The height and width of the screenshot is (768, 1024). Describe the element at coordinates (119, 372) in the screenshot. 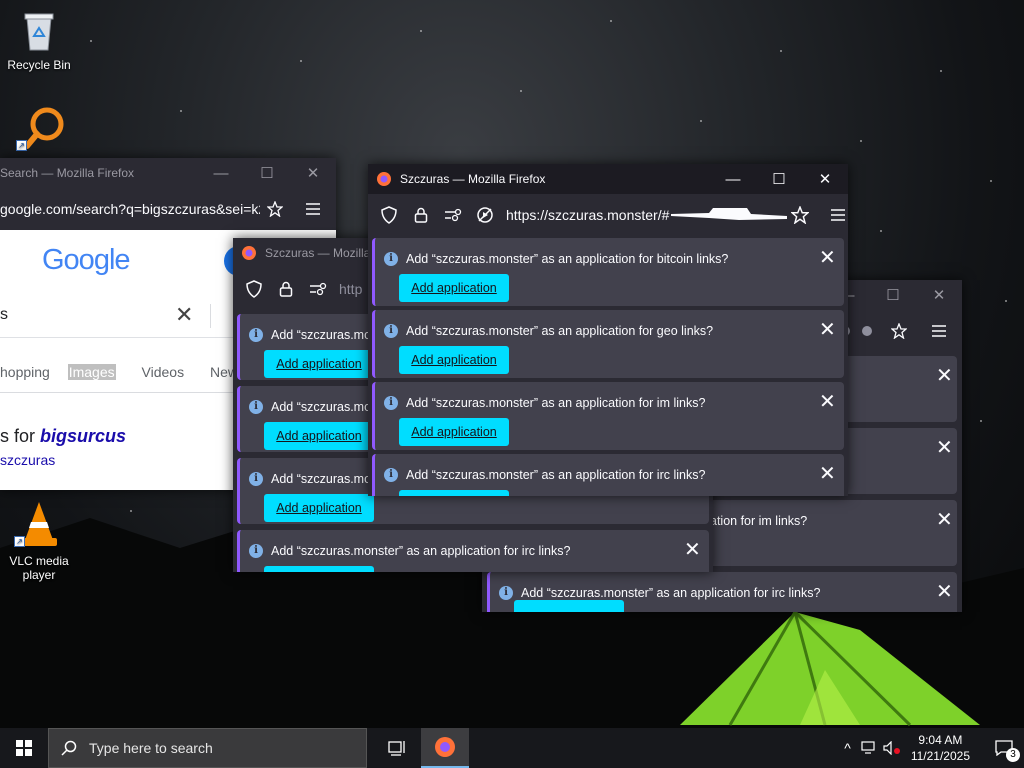

I see `search-tabs: hopping Images Videos New` at that location.